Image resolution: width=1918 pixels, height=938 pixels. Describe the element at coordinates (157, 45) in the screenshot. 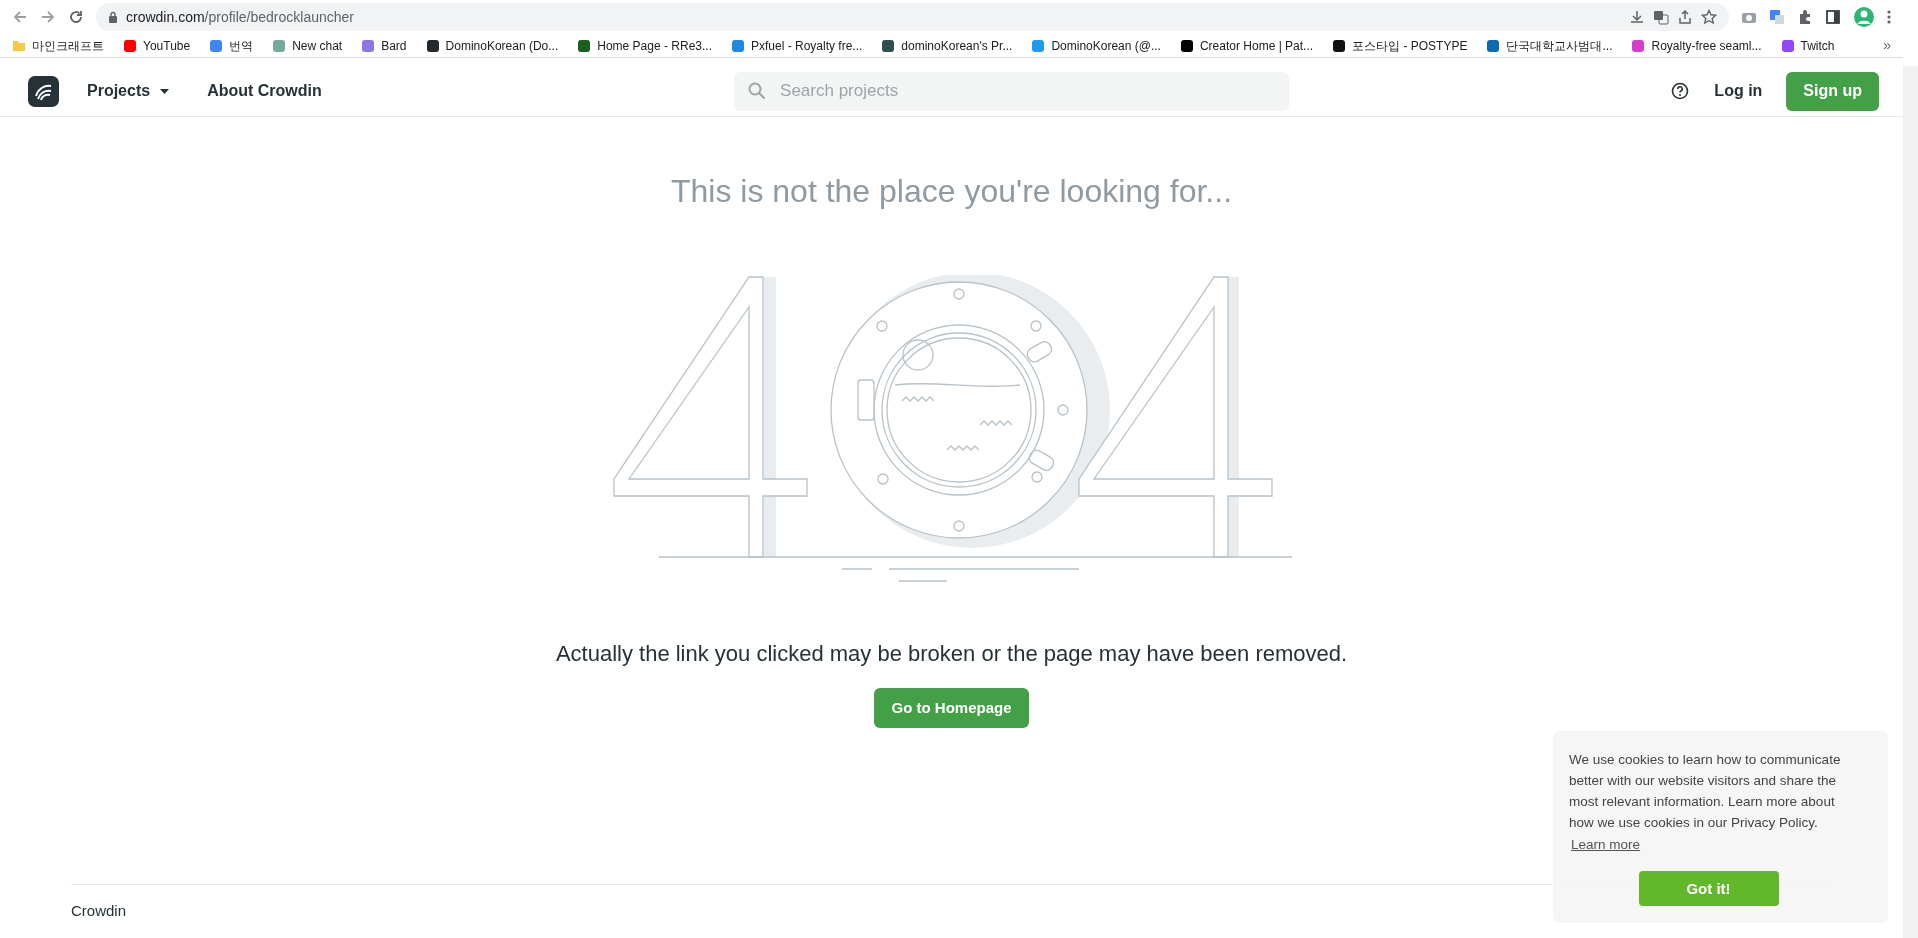

I see `bookmark: YouTube` at that location.